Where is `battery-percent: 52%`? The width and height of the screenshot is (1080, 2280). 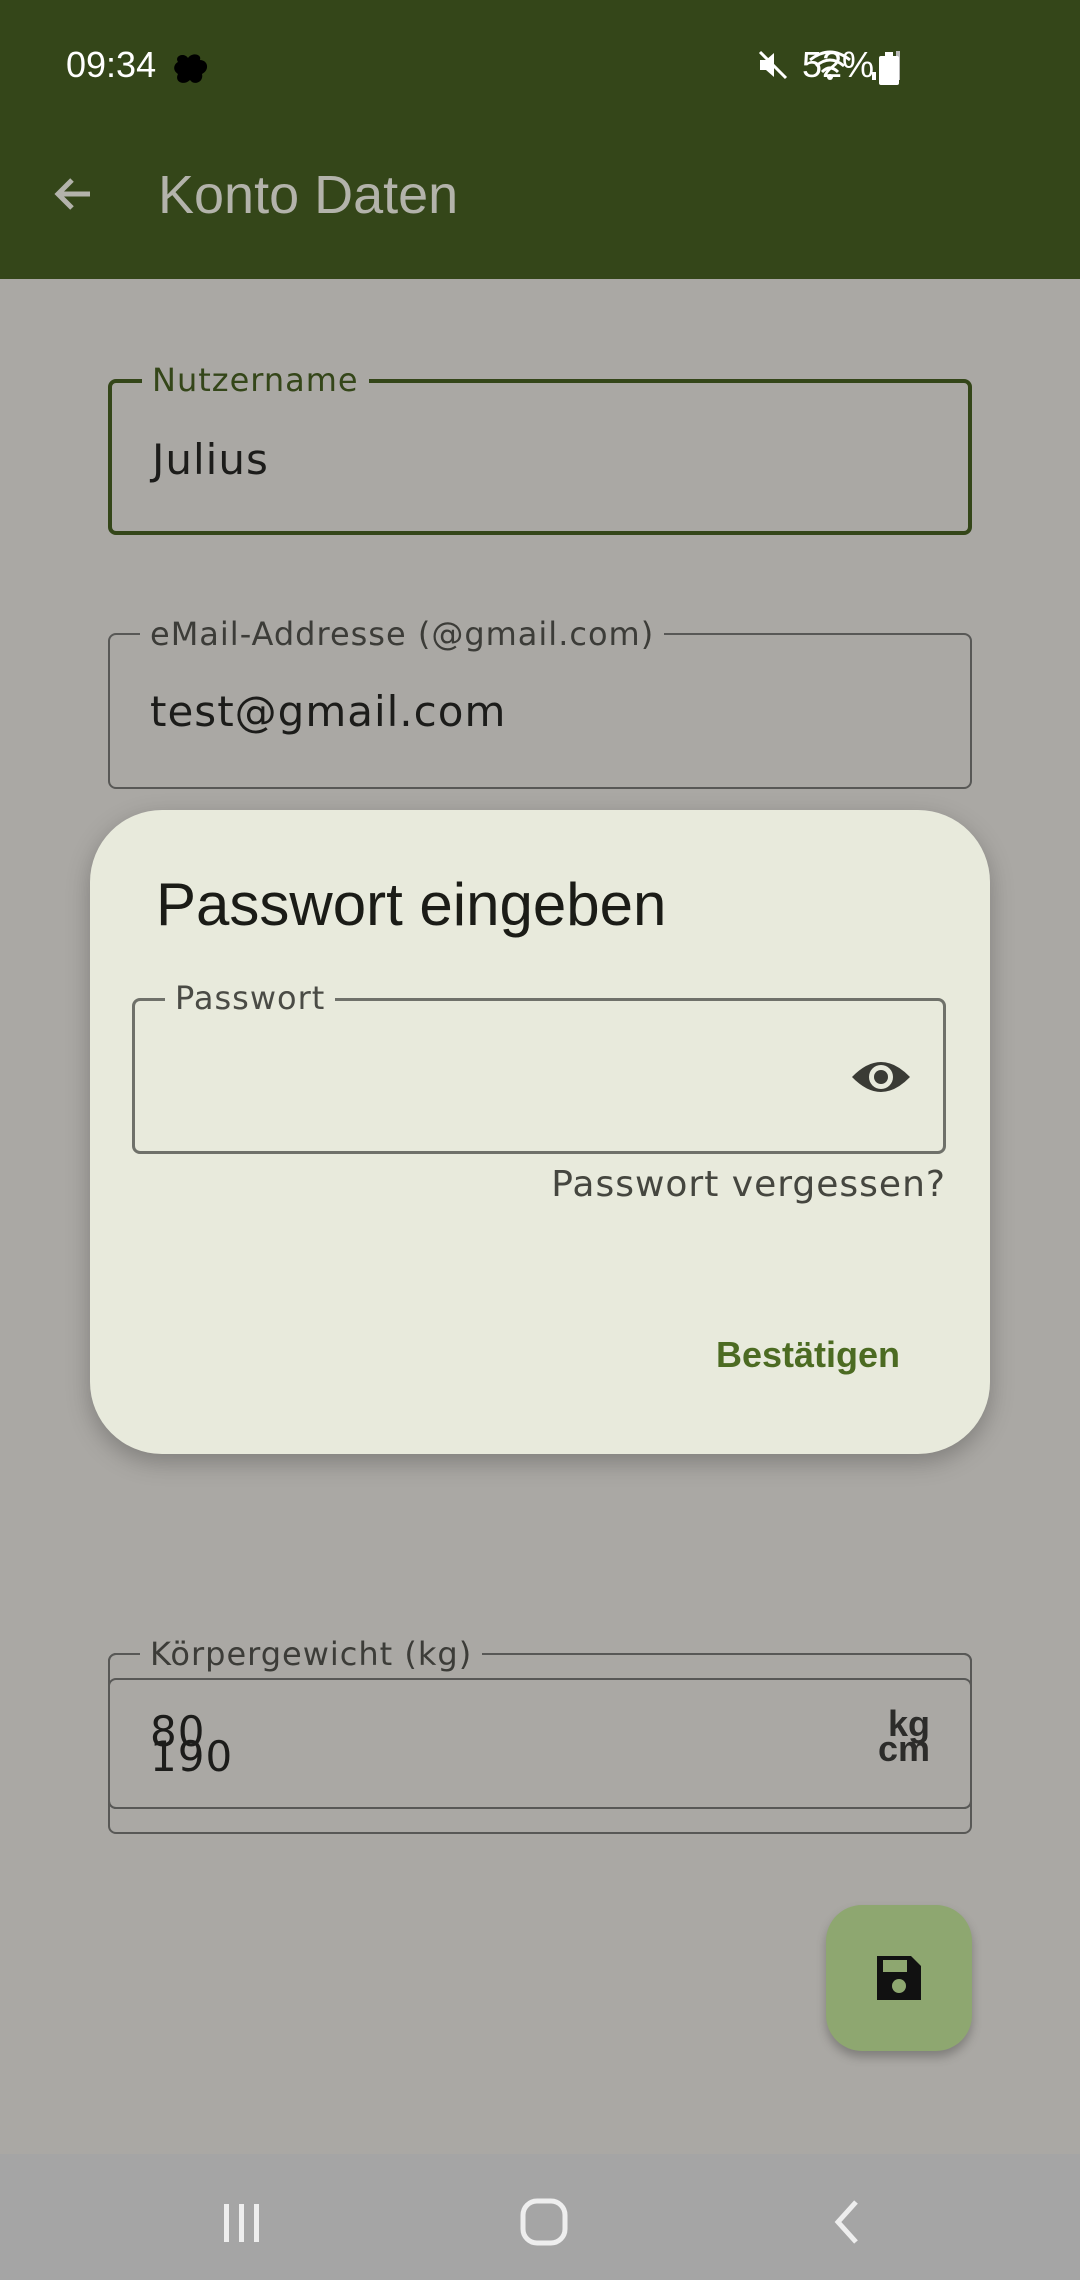 battery-percent: 52% is located at coordinates (838, 64).